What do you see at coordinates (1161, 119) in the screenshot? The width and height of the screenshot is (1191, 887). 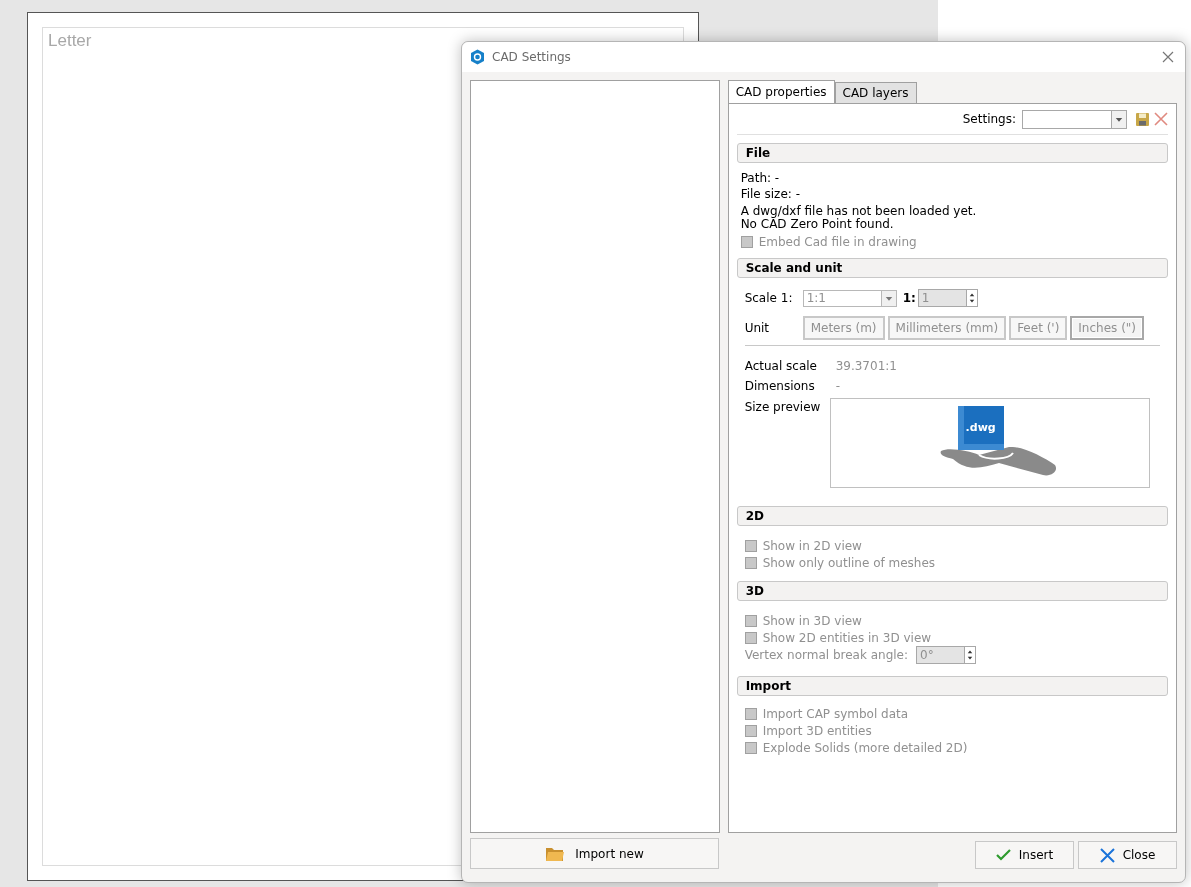 I see `delete-icon` at bounding box center [1161, 119].